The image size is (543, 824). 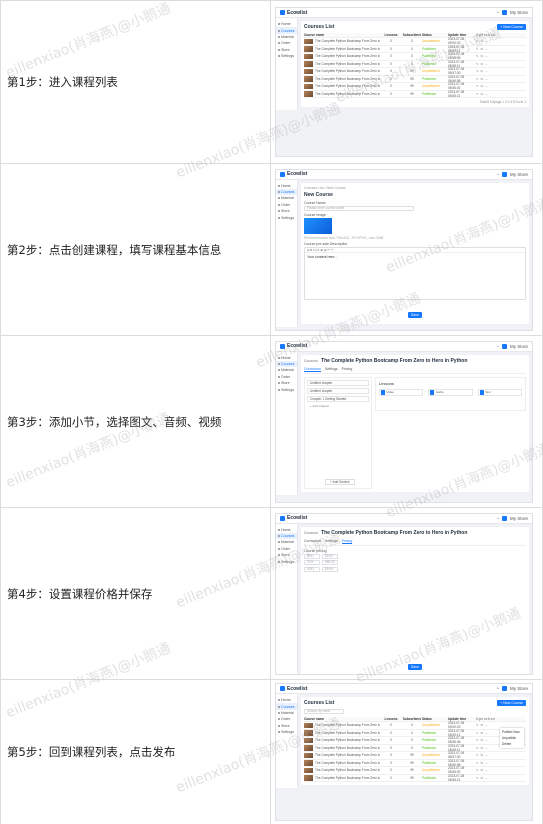 I want to click on search-input: Search by name, so click(x=324, y=711).